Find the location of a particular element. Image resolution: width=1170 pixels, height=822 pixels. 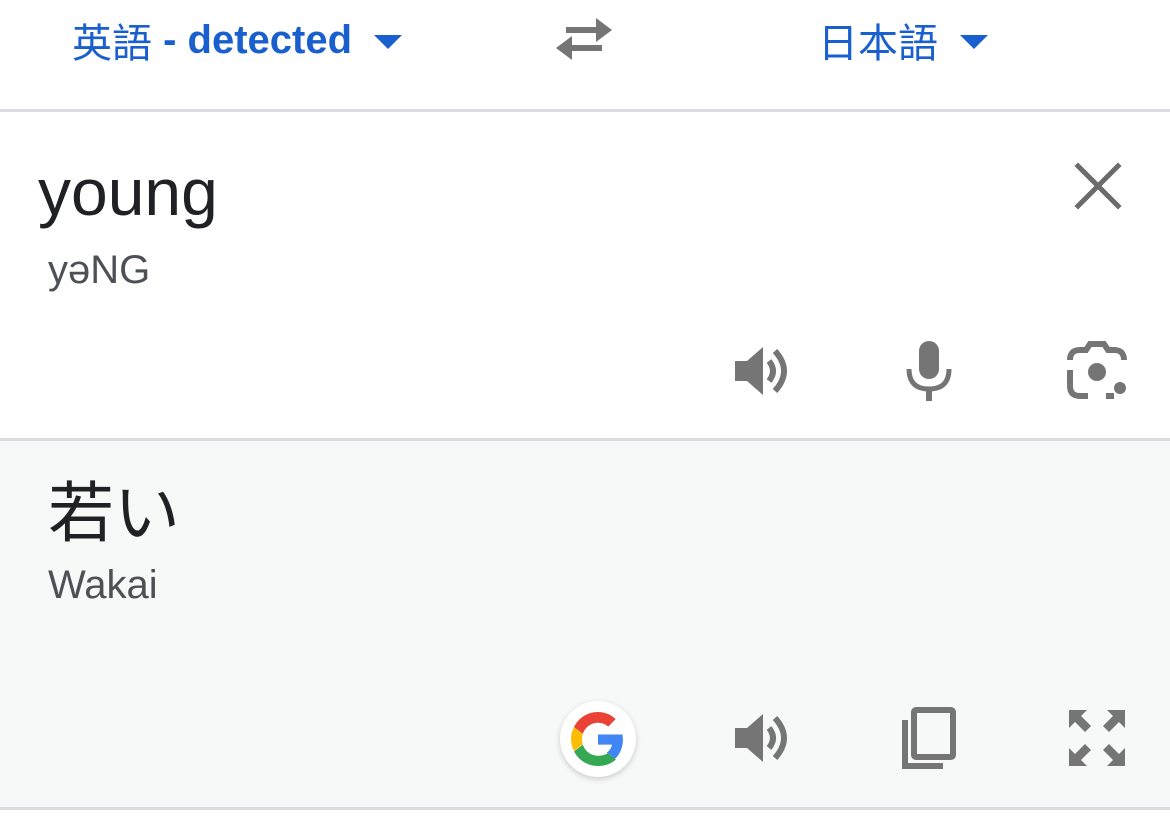

detected-label: detected is located at coordinates (270, 39).